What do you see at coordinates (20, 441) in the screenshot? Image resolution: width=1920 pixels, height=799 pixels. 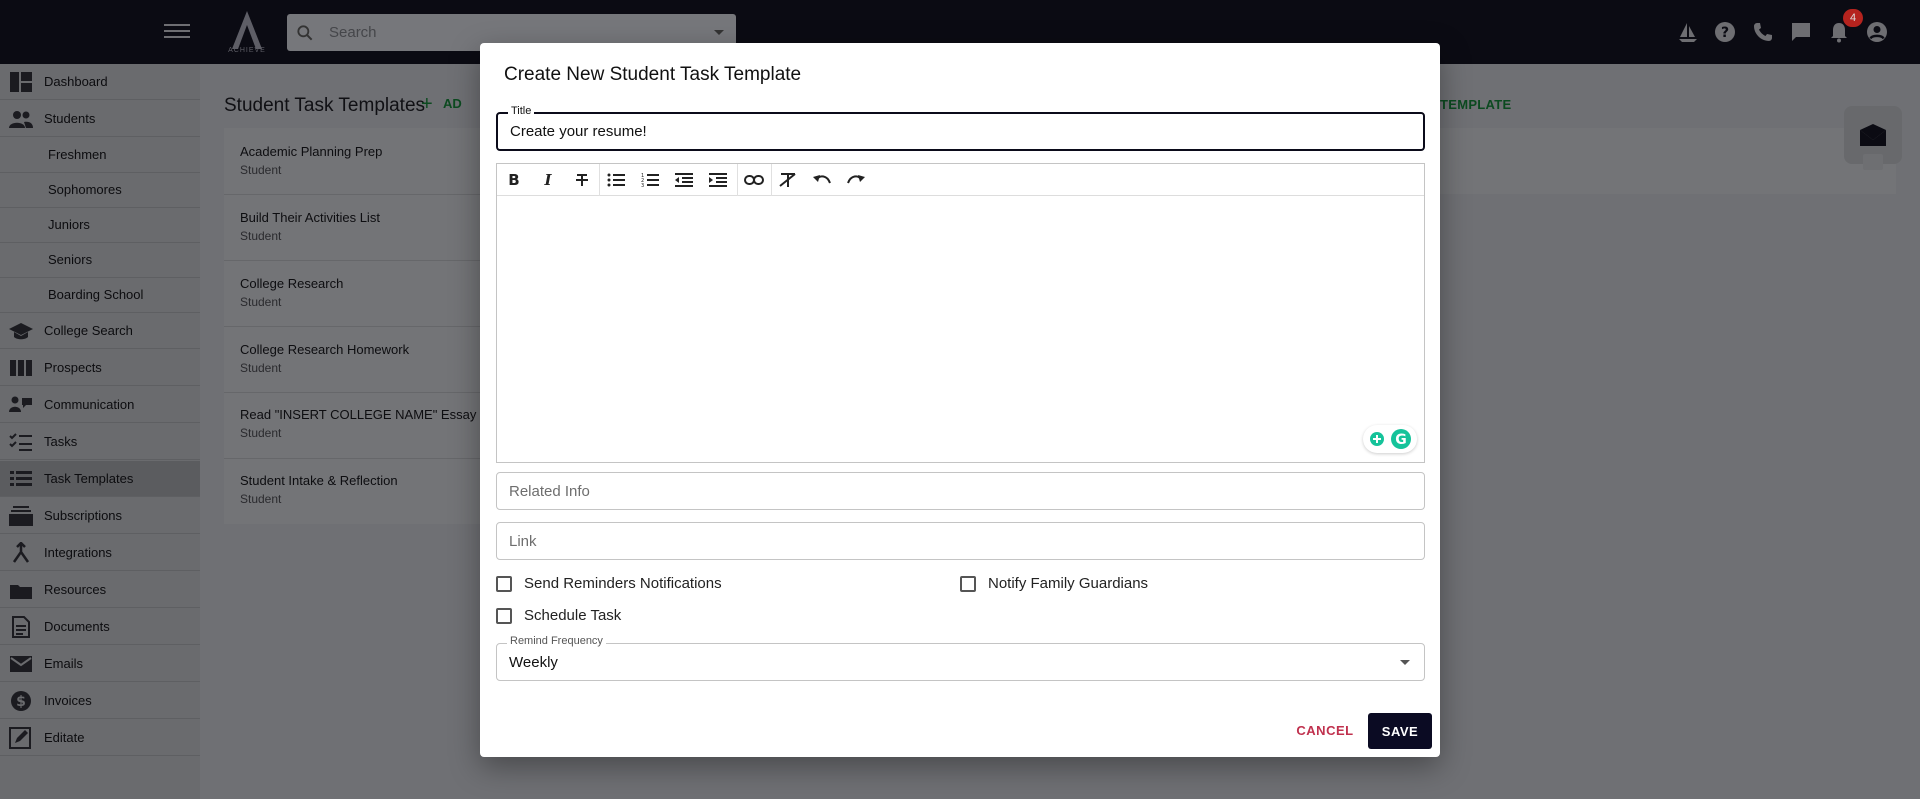 I see `tasks-icon` at bounding box center [20, 441].